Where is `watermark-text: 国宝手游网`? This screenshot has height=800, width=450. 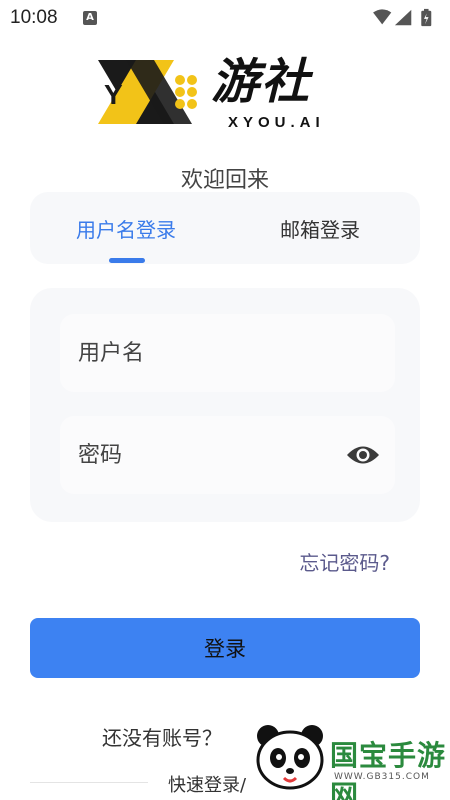
watermark-text: 国宝手游网 is located at coordinates (388, 769).